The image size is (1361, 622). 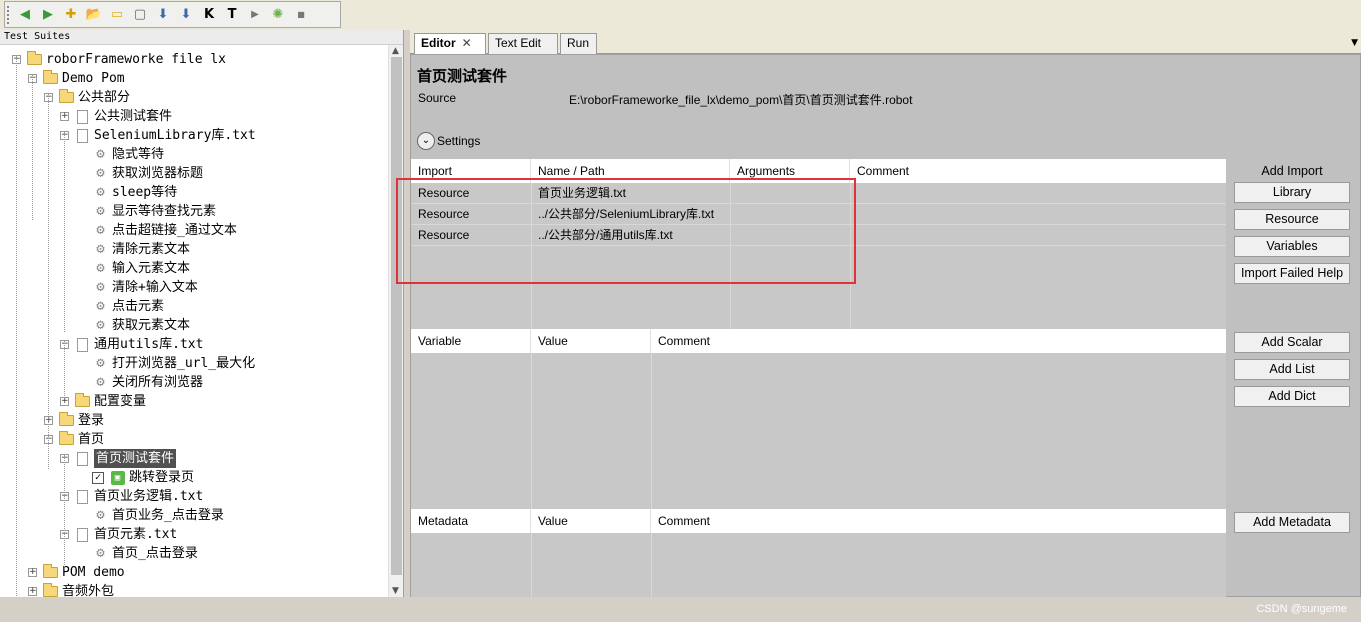 What do you see at coordinates (134, 325) in the screenshot?
I see `tree-keyword: ⚙ 获取元素文本` at bounding box center [134, 325].